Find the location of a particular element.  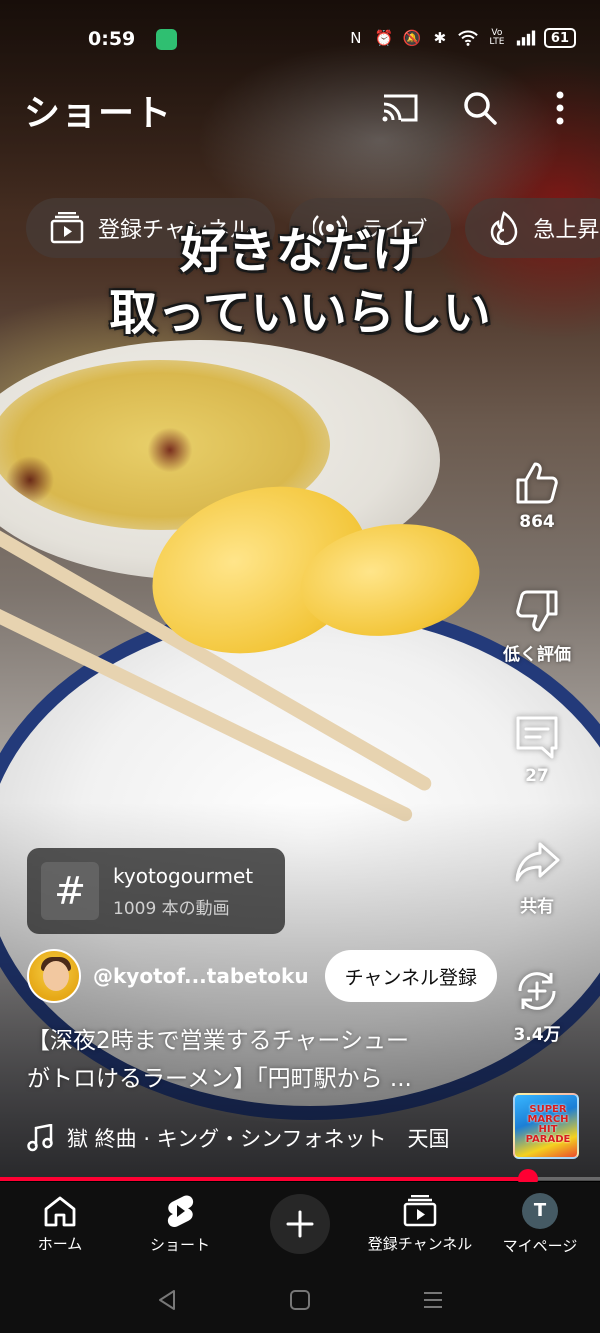

nav-label: マイページ is located at coordinates (540, 1245).